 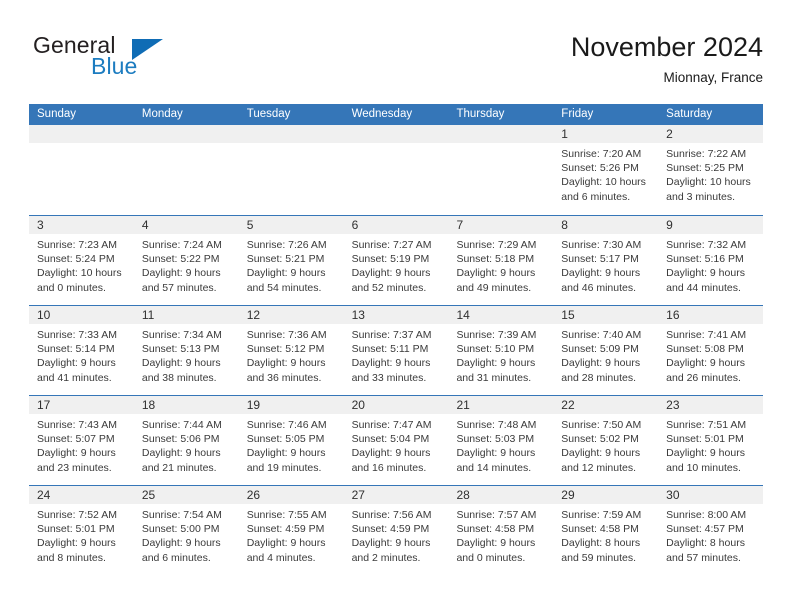 What do you see at coordinates (673, 405) in the screenshot?
I see `day-number: 23` at bounding box center [673, 405].